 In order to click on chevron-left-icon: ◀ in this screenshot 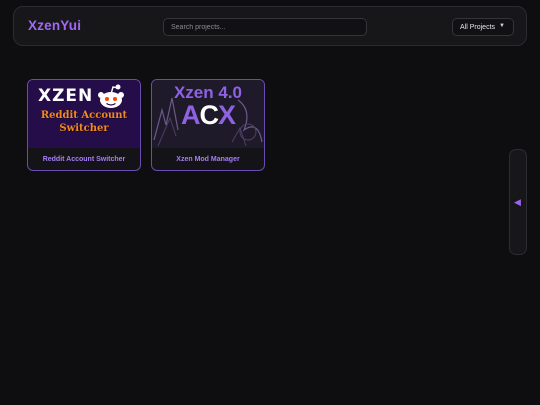, I will do `click(517, 202)`.